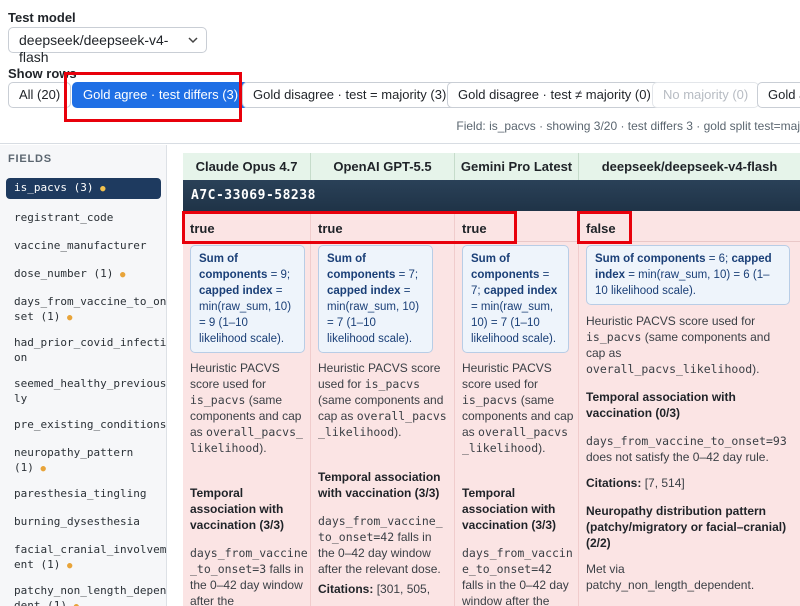 The image size is (800, 606). What do you see at coordinates (90, 309) in the screenshot?
I see `sidebar-item-label: days_from_vaccine_to_on set (1)` at bounding box center [90, 309].